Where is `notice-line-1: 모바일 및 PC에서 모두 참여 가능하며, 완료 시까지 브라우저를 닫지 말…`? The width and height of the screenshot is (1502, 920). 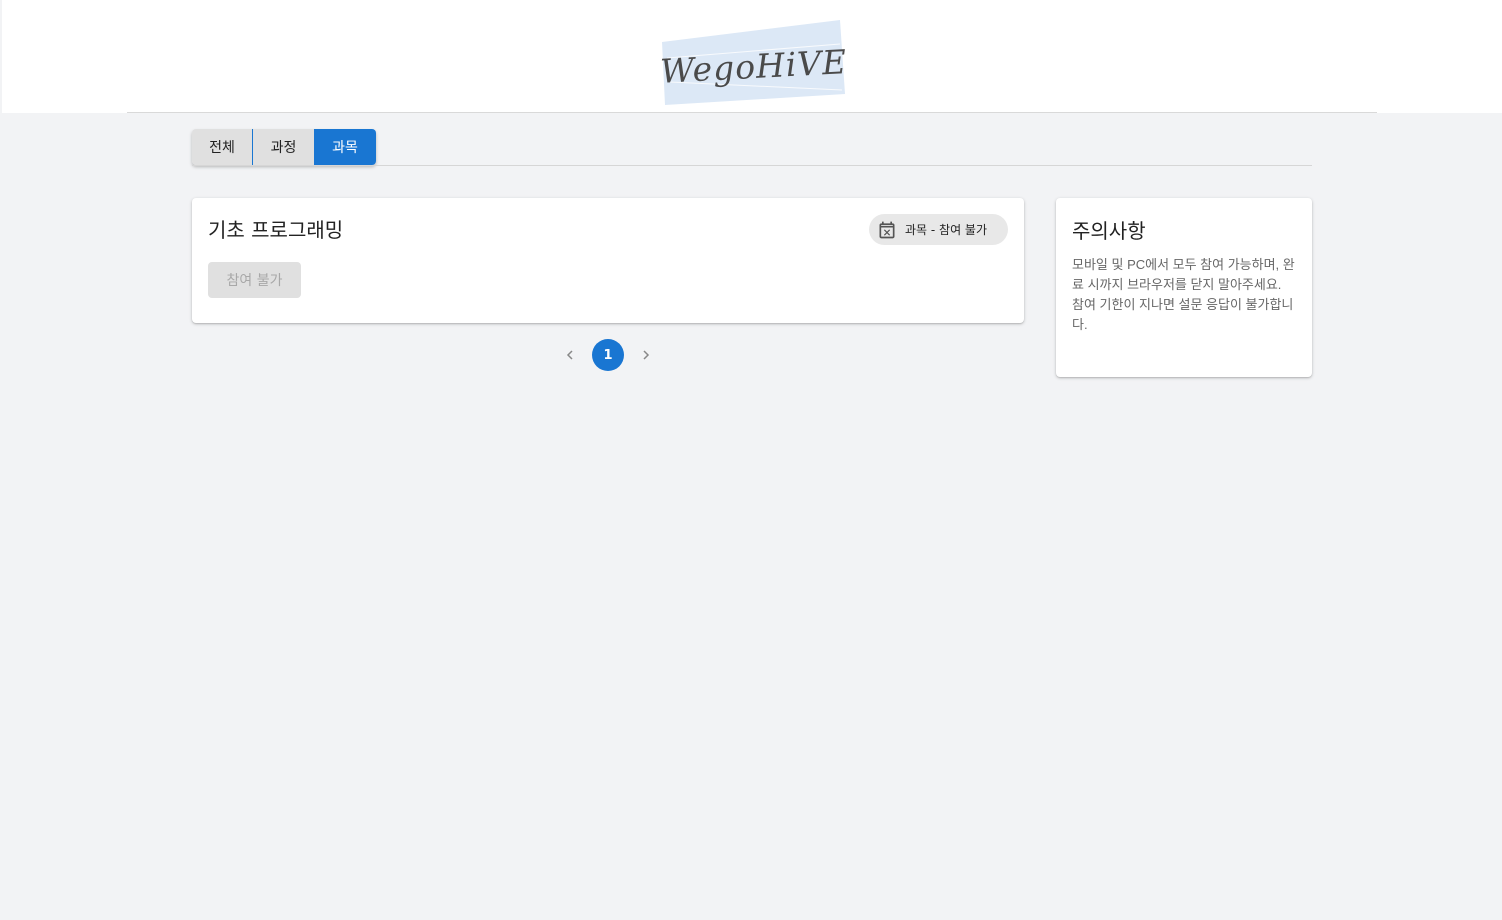 notice-line-1: 모바일 및 PC에서 모두 참여 가능하며, 완료 시까지 브라우저를 닫지 말… is located at coordinates (1183, 274).